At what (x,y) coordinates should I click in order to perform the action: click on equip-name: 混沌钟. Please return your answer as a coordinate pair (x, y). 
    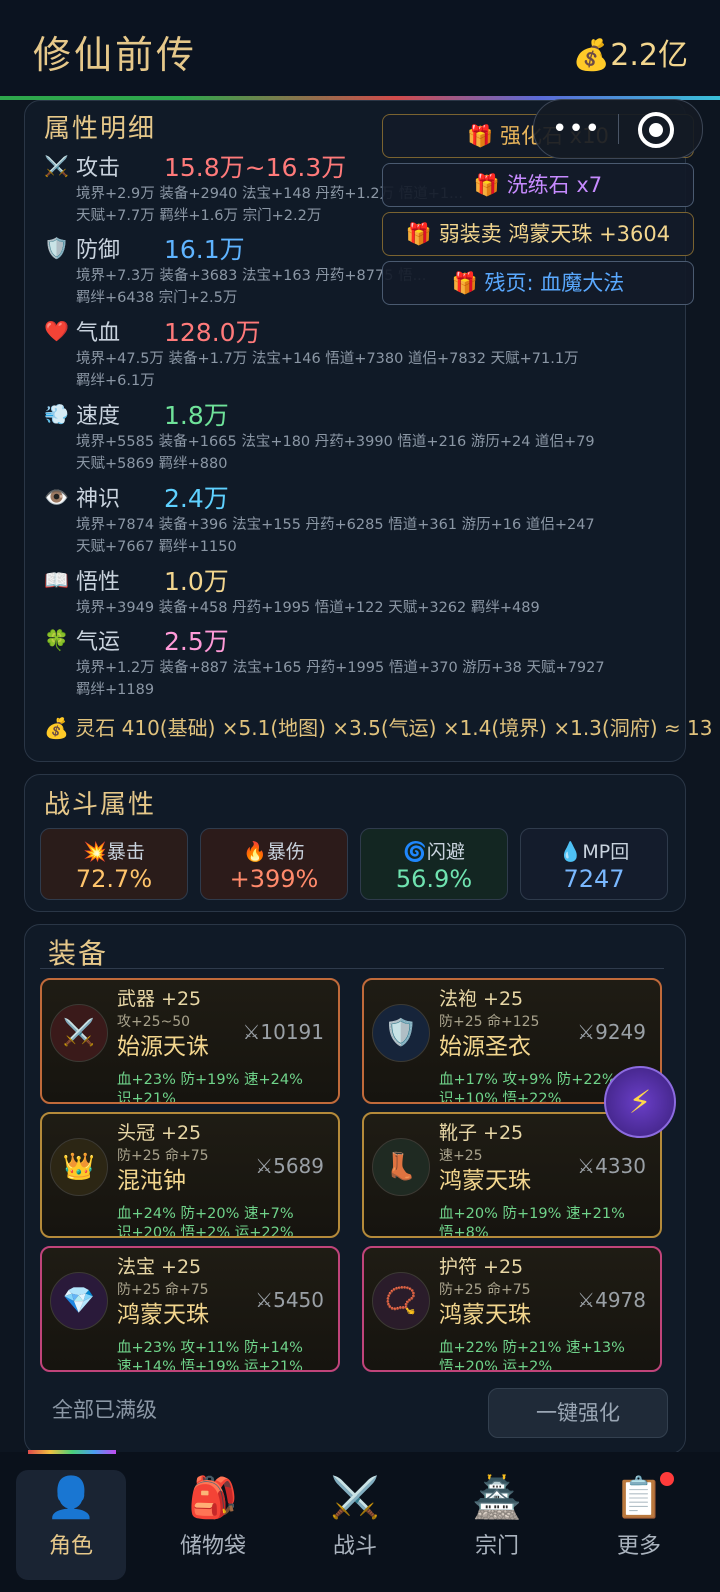
    Looking at the image, I should click on (151, 1181).